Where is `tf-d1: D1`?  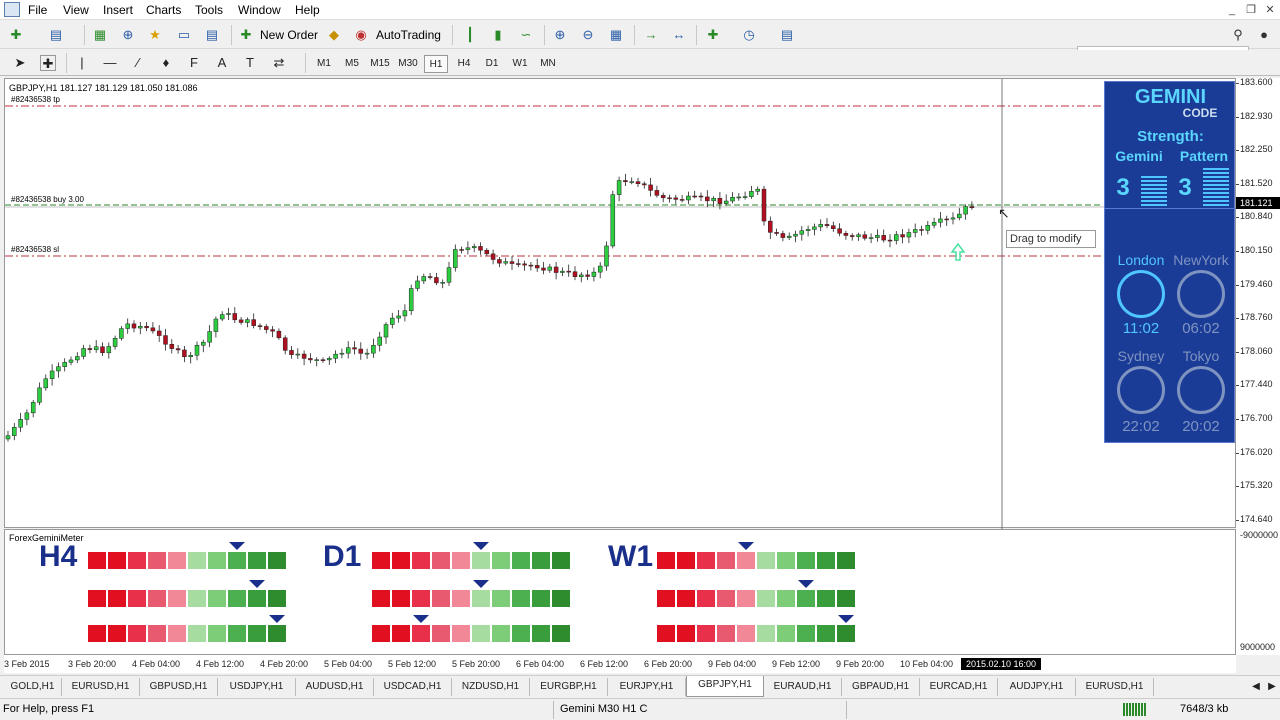
tf-d1: D1 is located at coordinates (492, 64).